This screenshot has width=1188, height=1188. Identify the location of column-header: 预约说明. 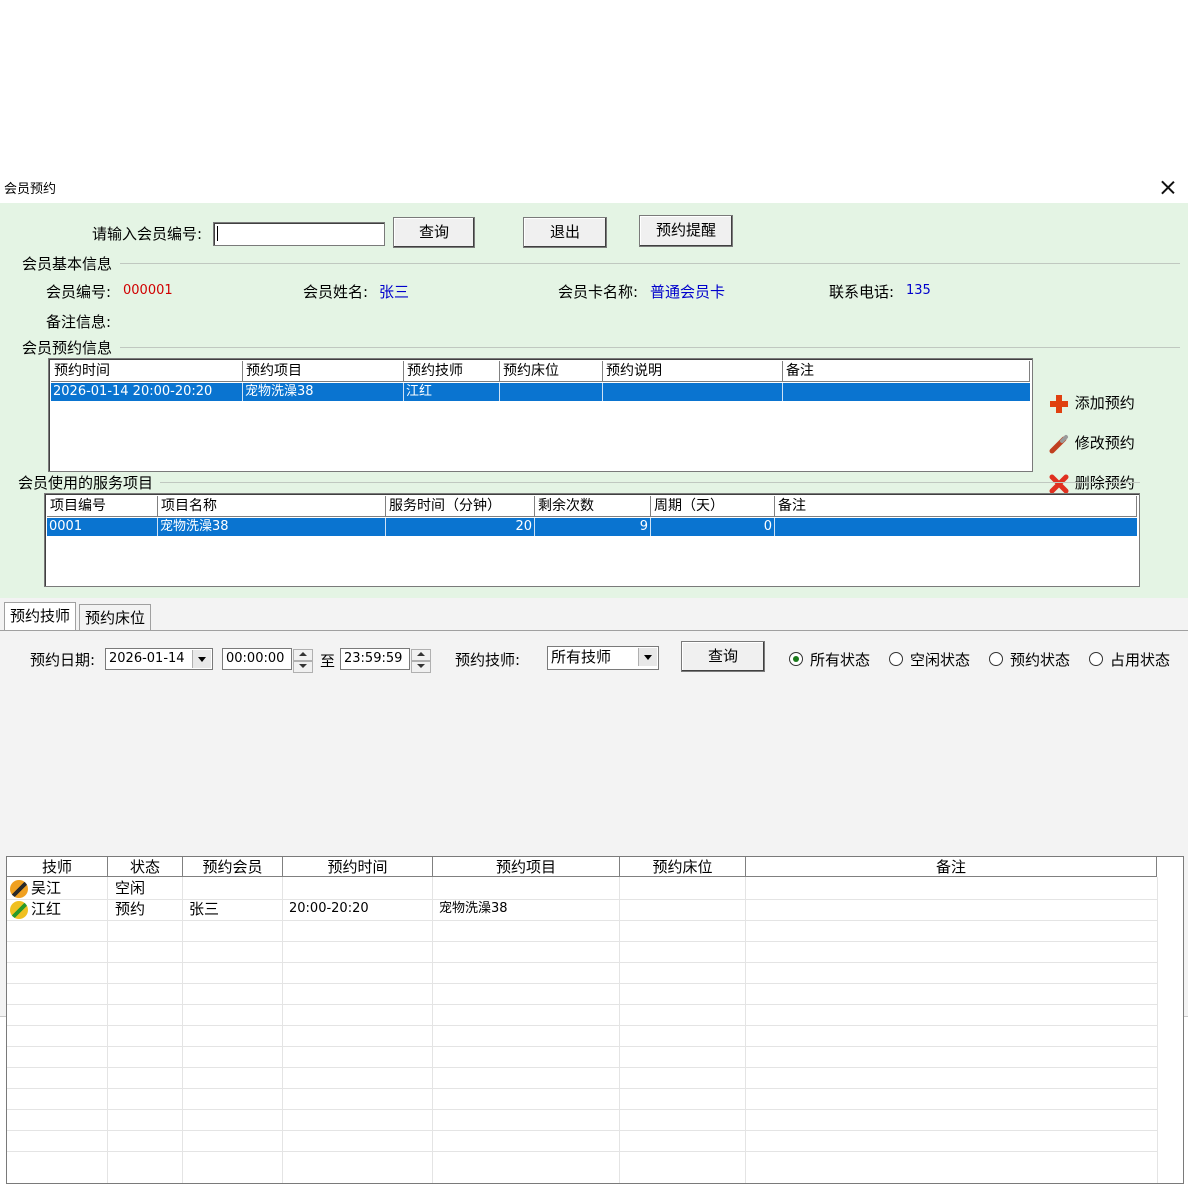
(693, 371).